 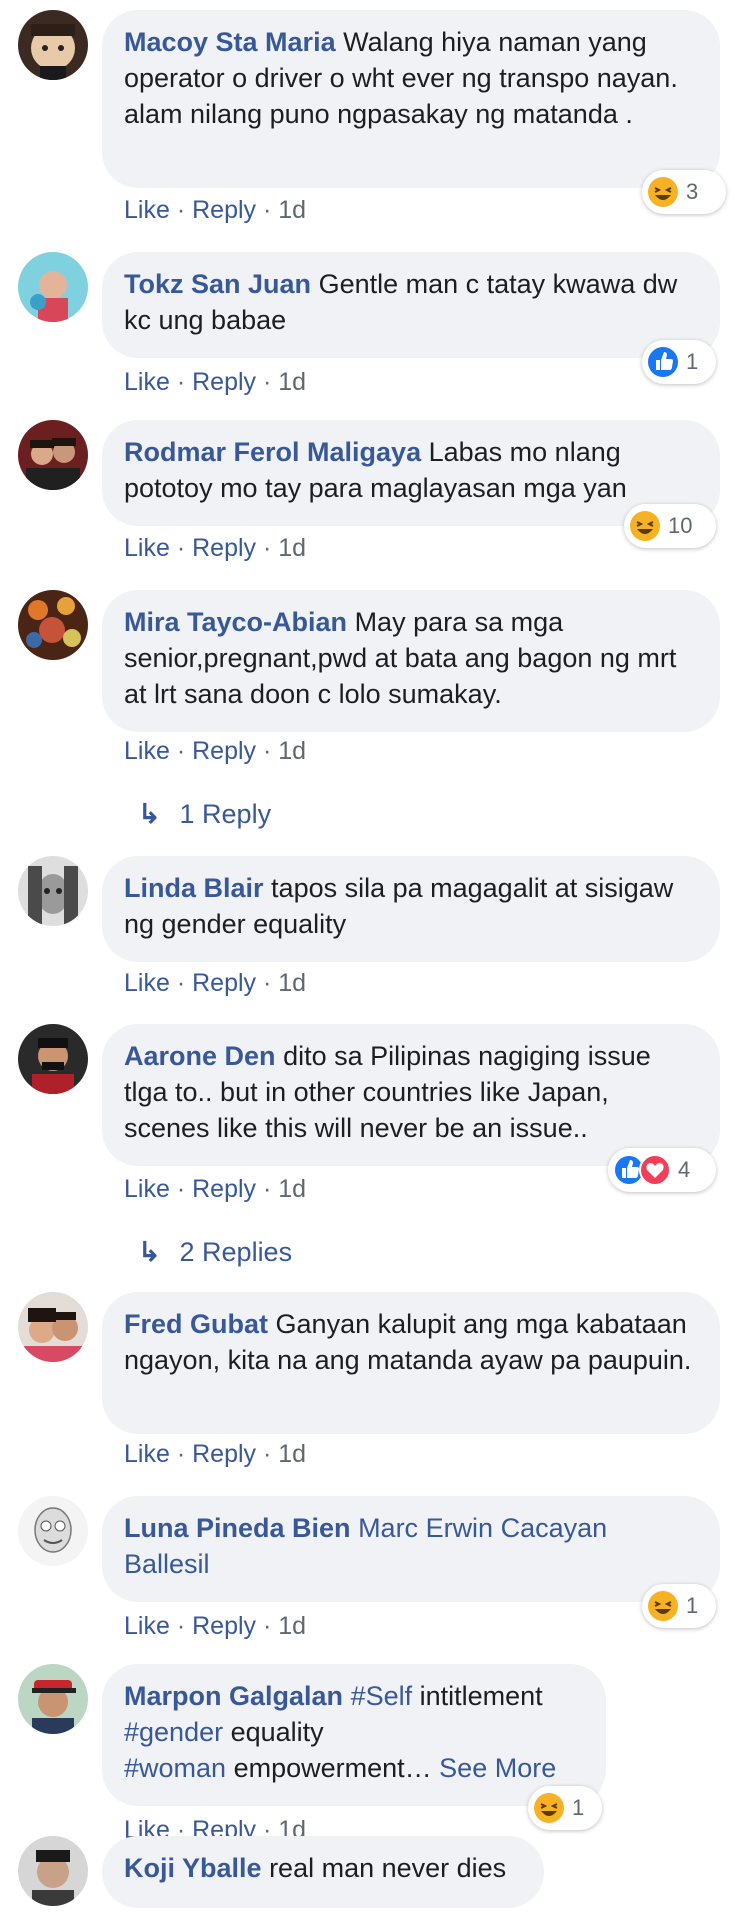 What do you see at coordinates (193, 1868) in the screenshot?
I see `comment-author: Koji Yballe` at bounding box center [193, 1868].